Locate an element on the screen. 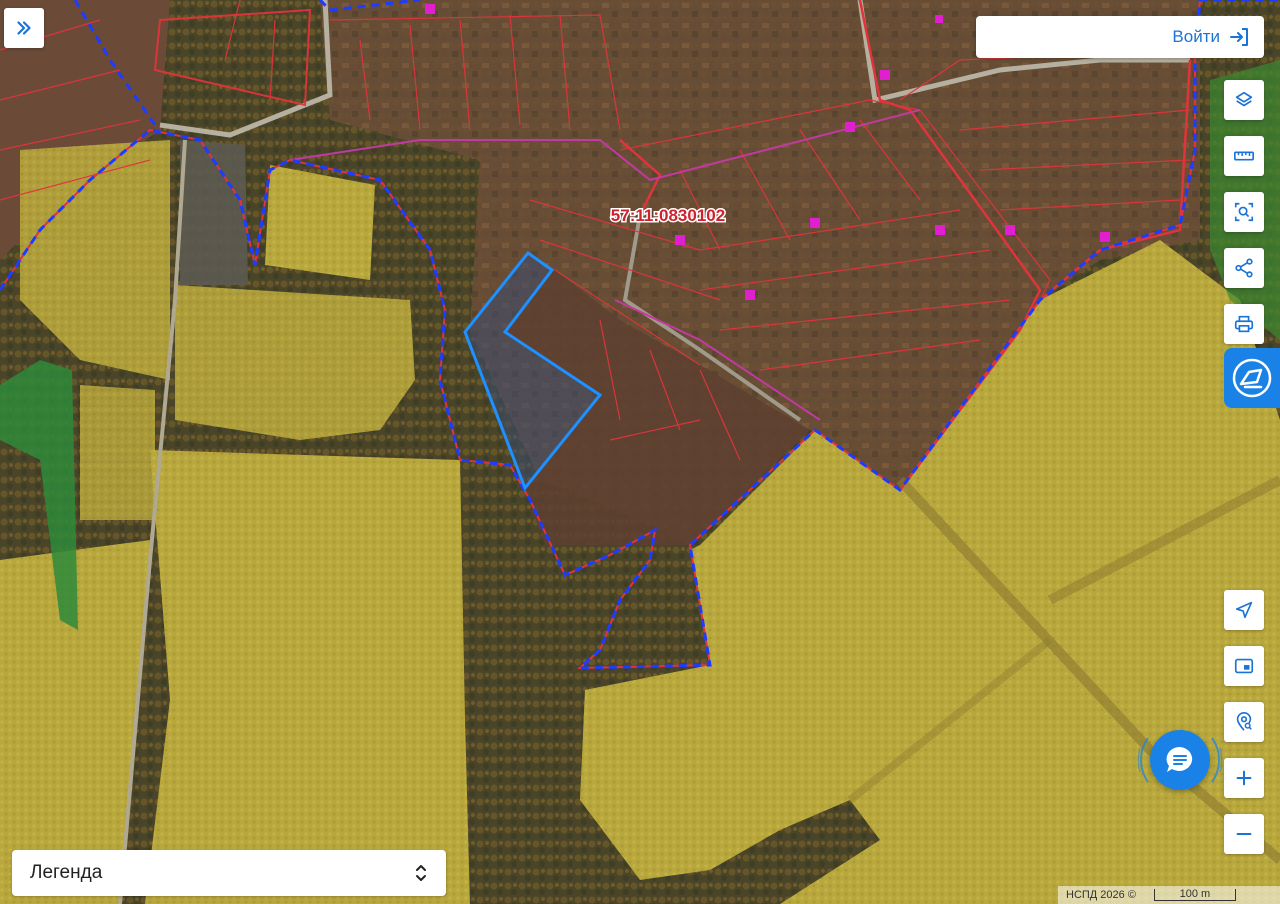 This screenshot has width=1280, height=904. minus-icon is located at coordinates (1244, 834).